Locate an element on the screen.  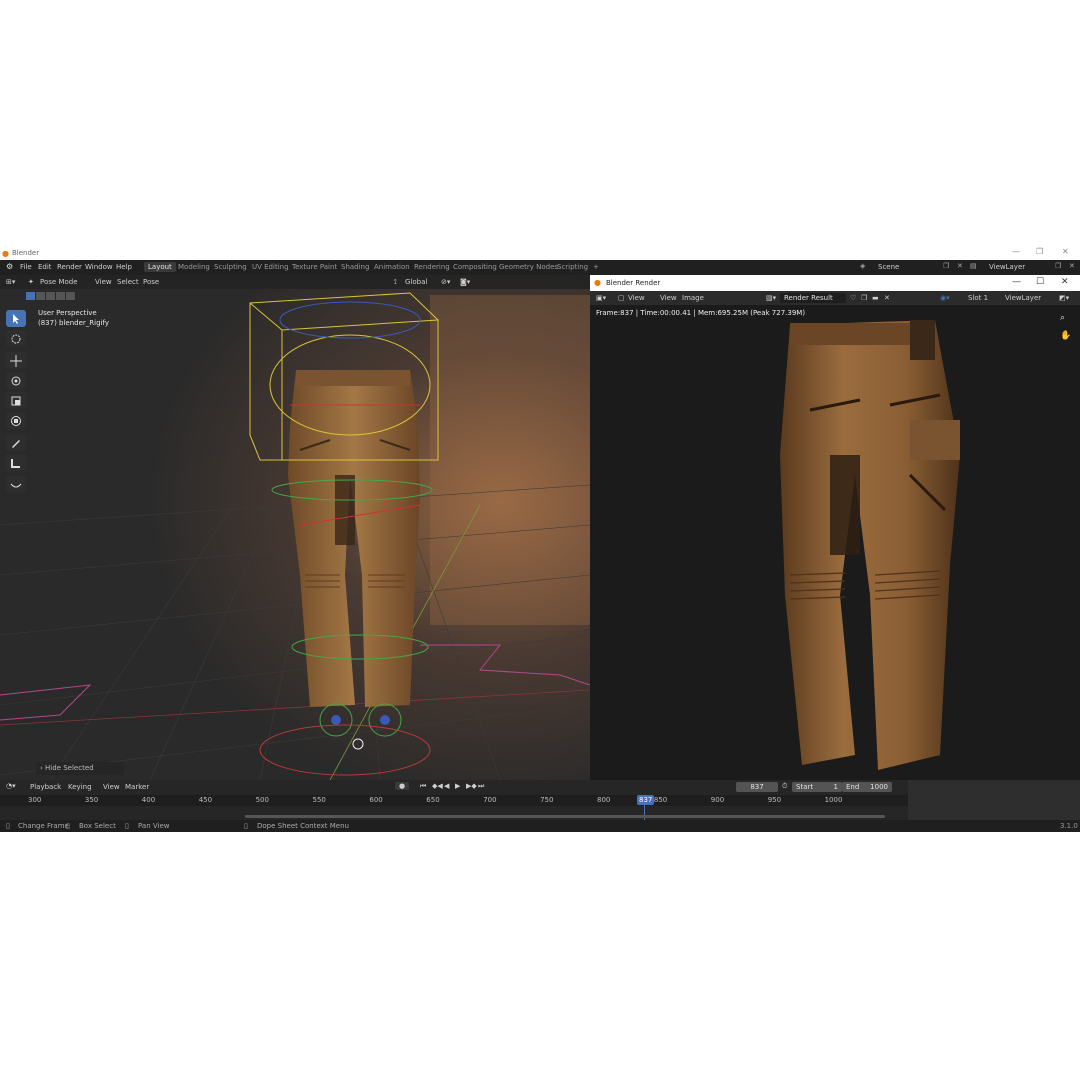
current-frame-field: 837 is located at coordinates (757, 787).